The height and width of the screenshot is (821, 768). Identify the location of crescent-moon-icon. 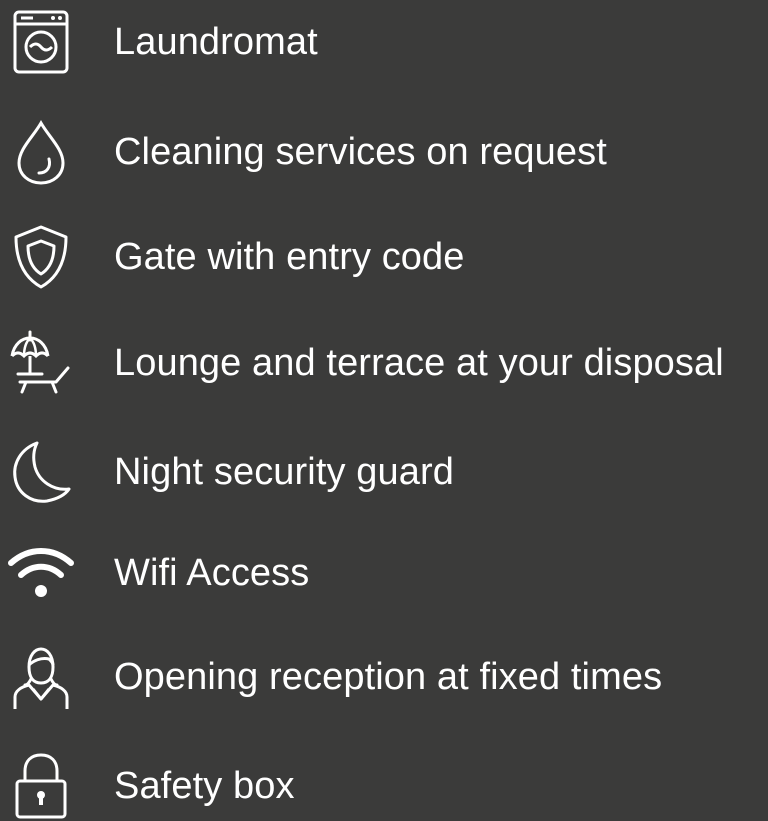
(41, 472).